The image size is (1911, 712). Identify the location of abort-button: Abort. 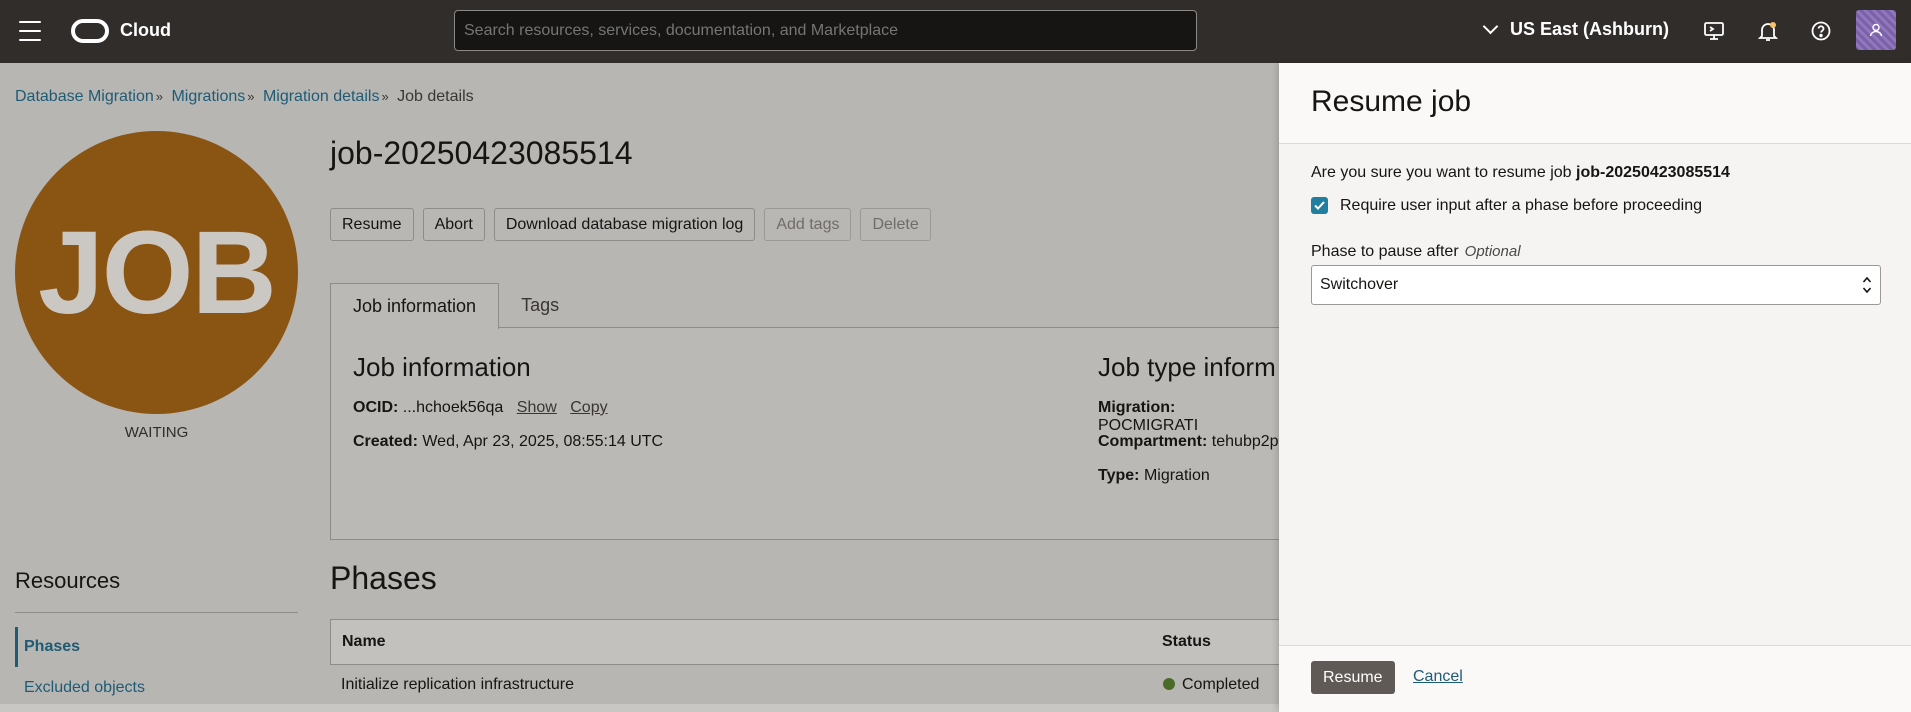
(453, 224).